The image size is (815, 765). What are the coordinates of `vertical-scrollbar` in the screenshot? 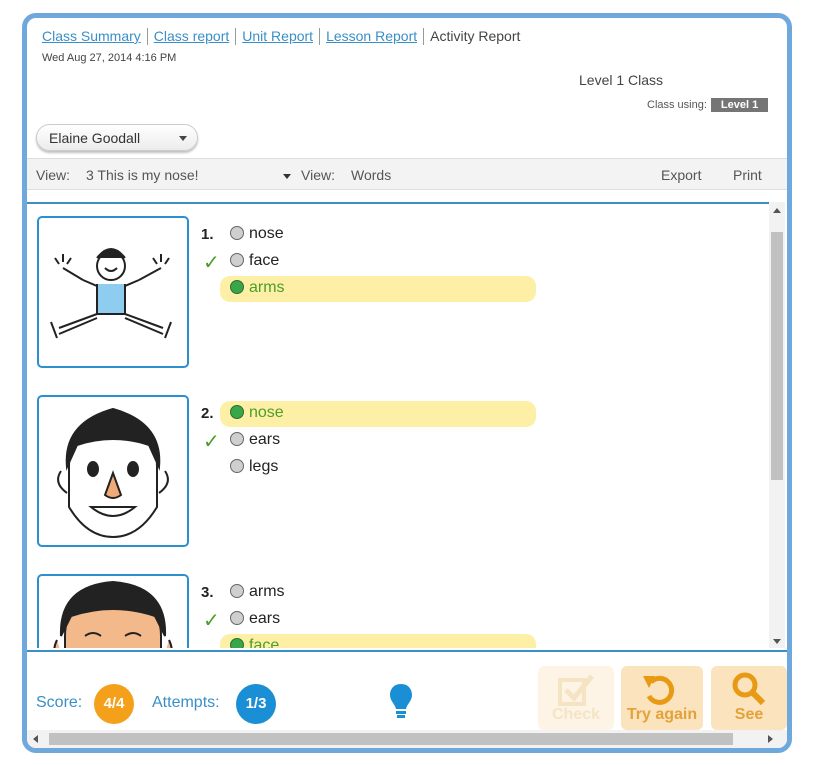 It's located at (777, 425).